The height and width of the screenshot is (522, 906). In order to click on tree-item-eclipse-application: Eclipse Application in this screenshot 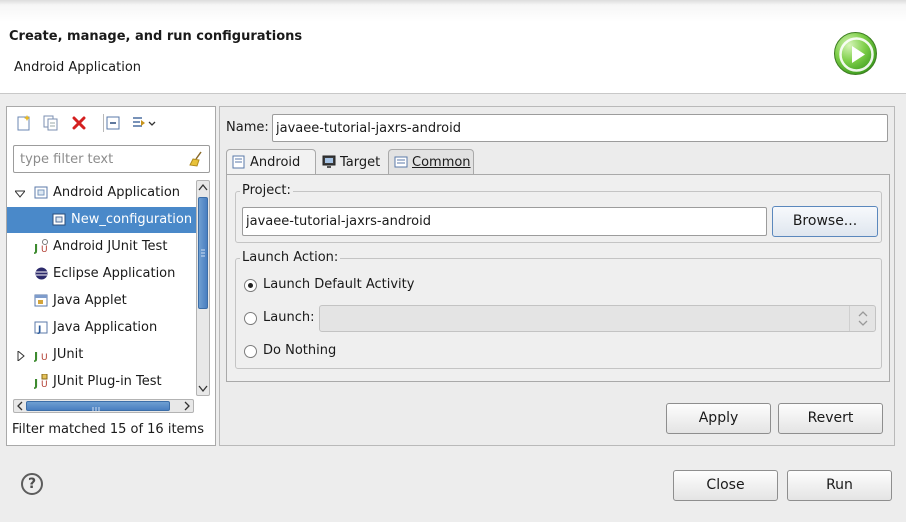, I will do `click(102, 274)`.